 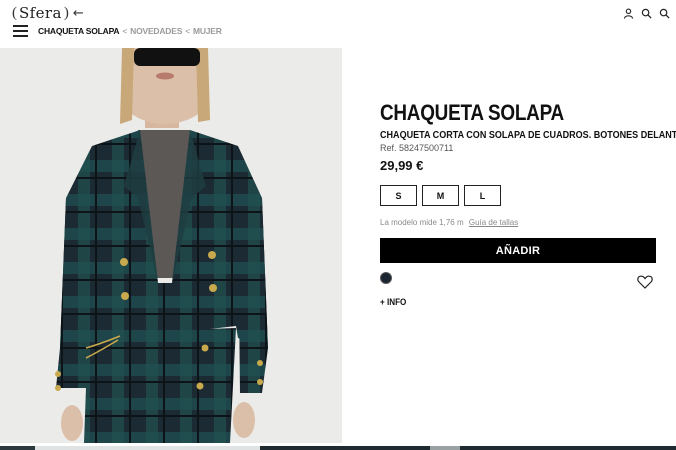 I want to click on product-ref: Ref. 58247500711, so click(x=417, y=148).